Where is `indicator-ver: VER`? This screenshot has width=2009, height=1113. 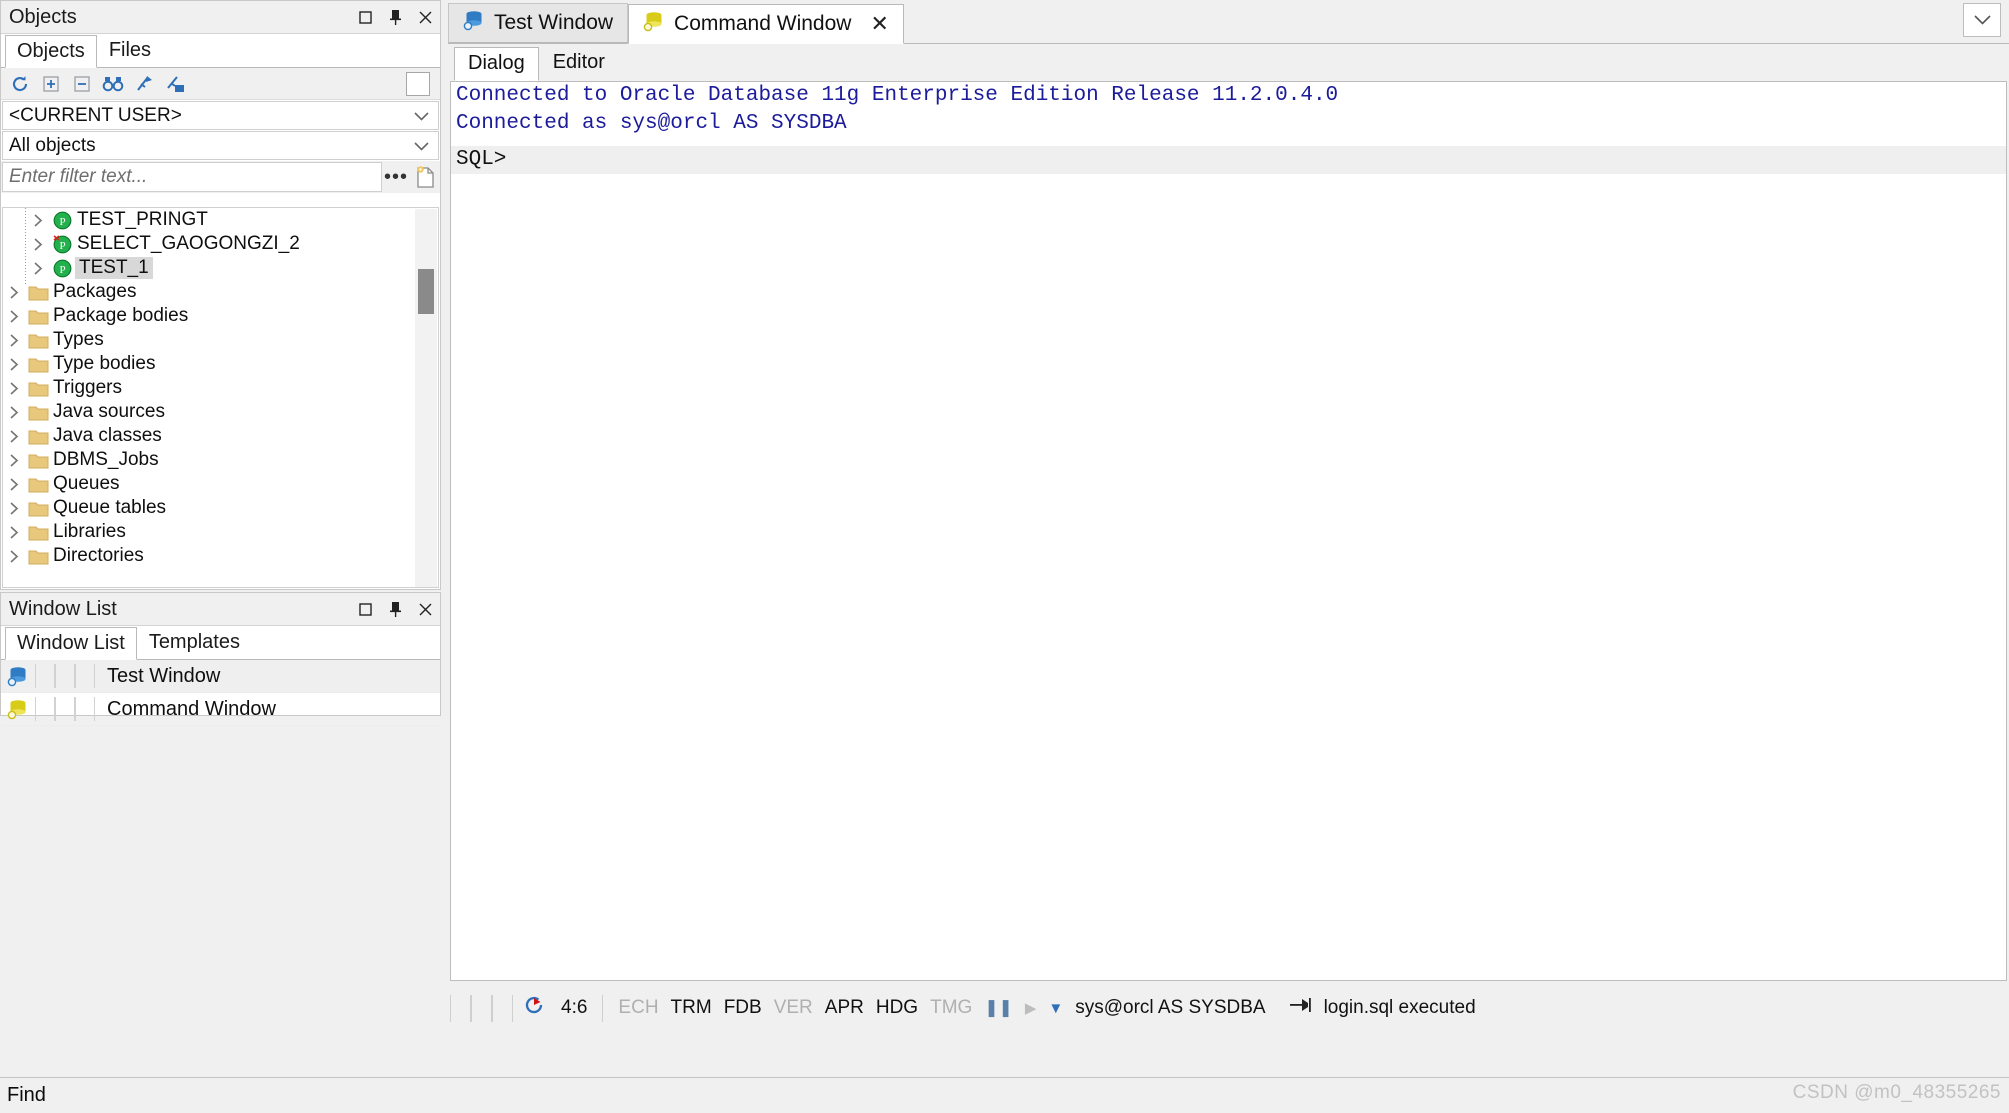
indicator-ver: VER is located at coordinates (793, 1008).